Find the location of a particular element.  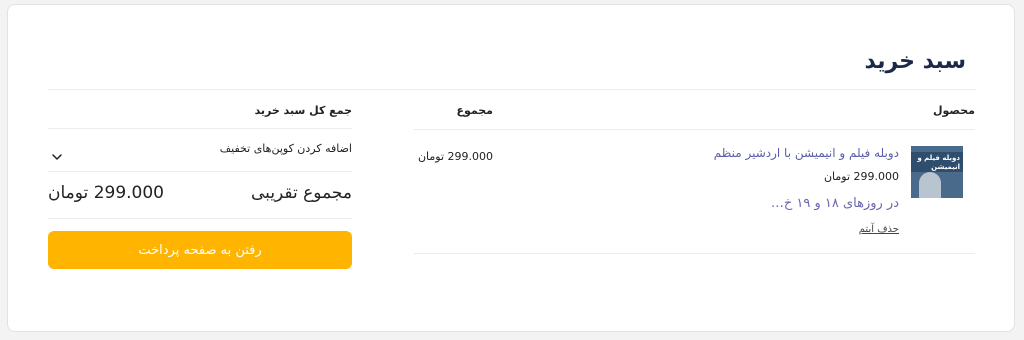

column-header-total: مجموع is located at coordinates (474, 110).